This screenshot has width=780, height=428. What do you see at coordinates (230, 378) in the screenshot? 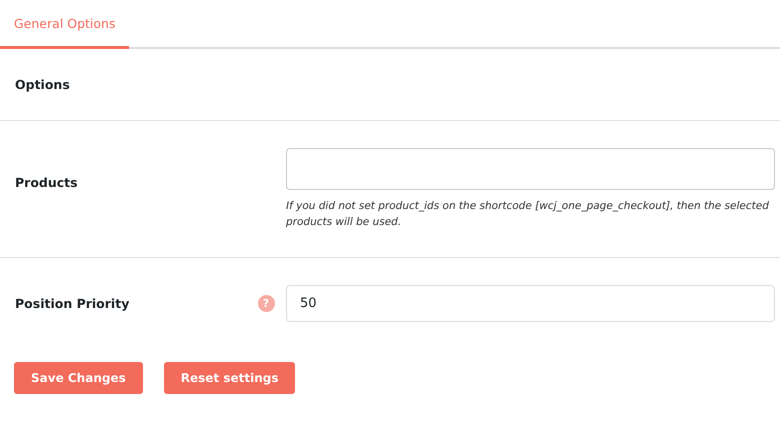
I see `reset-button: Reset settings` at bounding box center [230, 378].